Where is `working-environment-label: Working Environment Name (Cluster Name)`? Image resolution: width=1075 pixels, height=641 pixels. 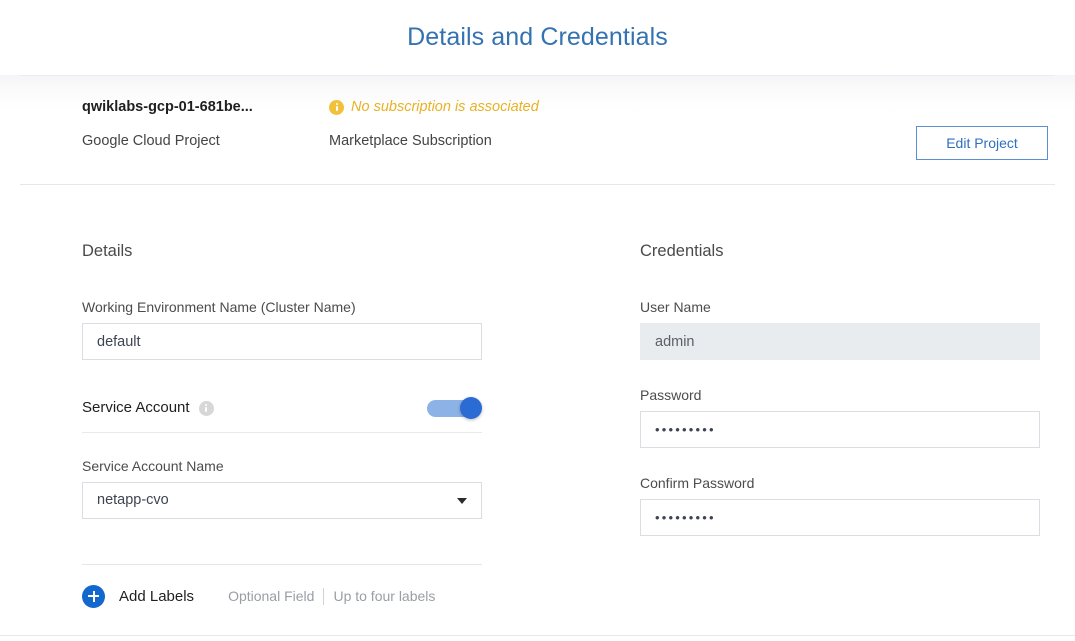 working-environment-label: Working Environment Name (Cluster Name) is located at coordinates (219, 307).